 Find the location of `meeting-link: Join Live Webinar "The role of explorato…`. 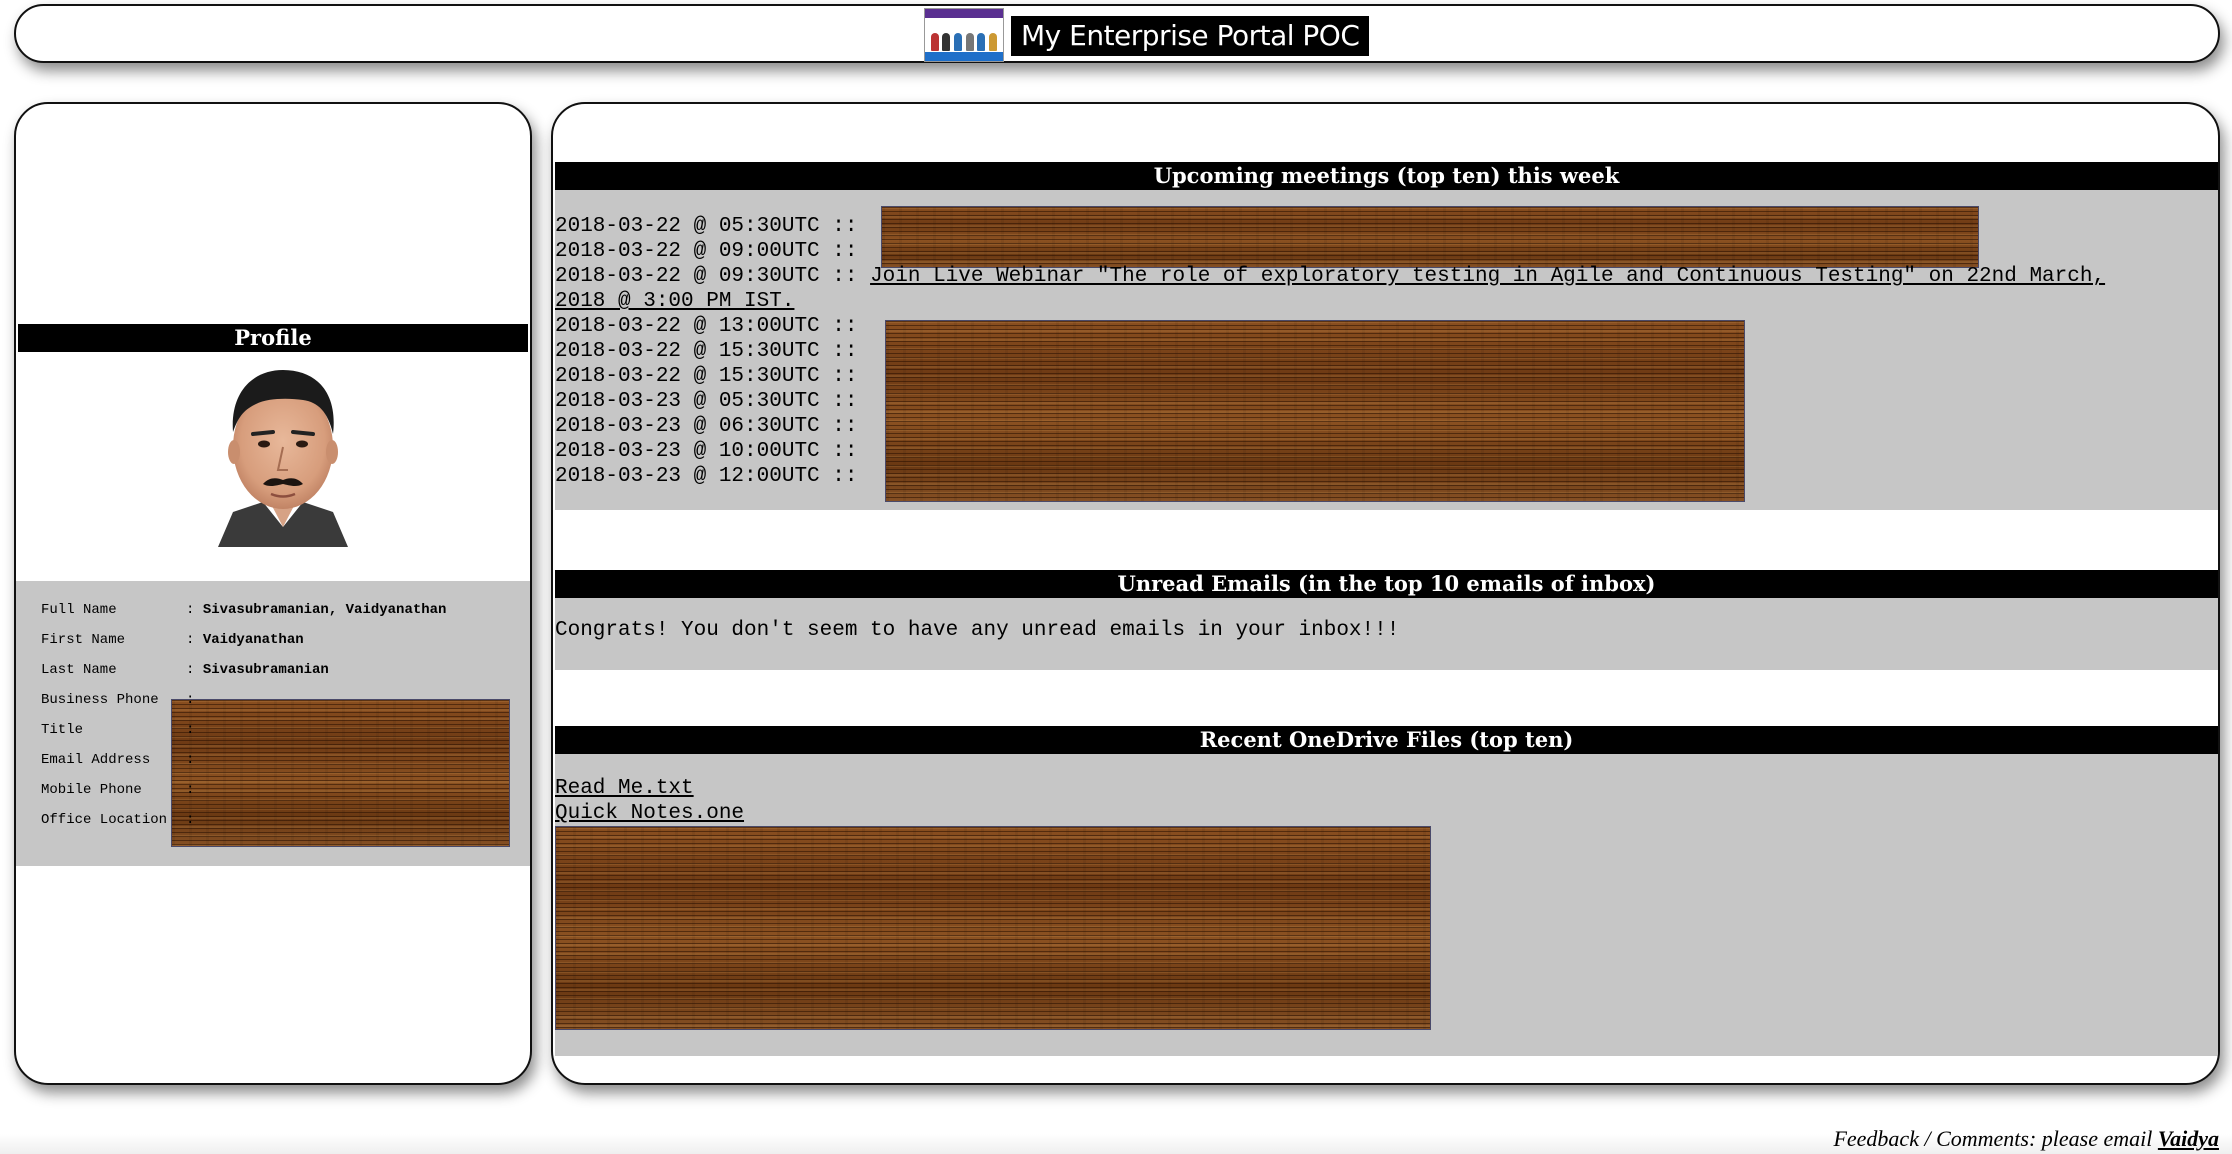

meeting-link: Join Live Webinar "The role of explorato… is located at coordinates (1487, 276).